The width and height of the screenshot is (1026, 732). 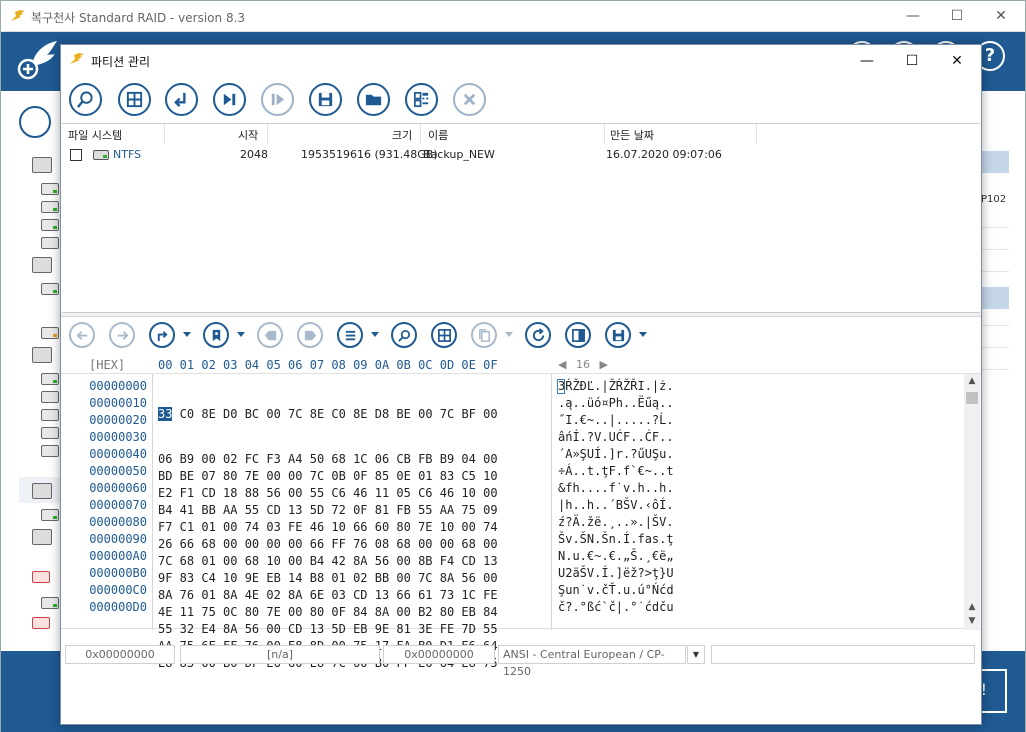 What do you see at coordinates (972, 398) in the screenshot?
I see `scroll-thumb` at bounding box center [972, 398].